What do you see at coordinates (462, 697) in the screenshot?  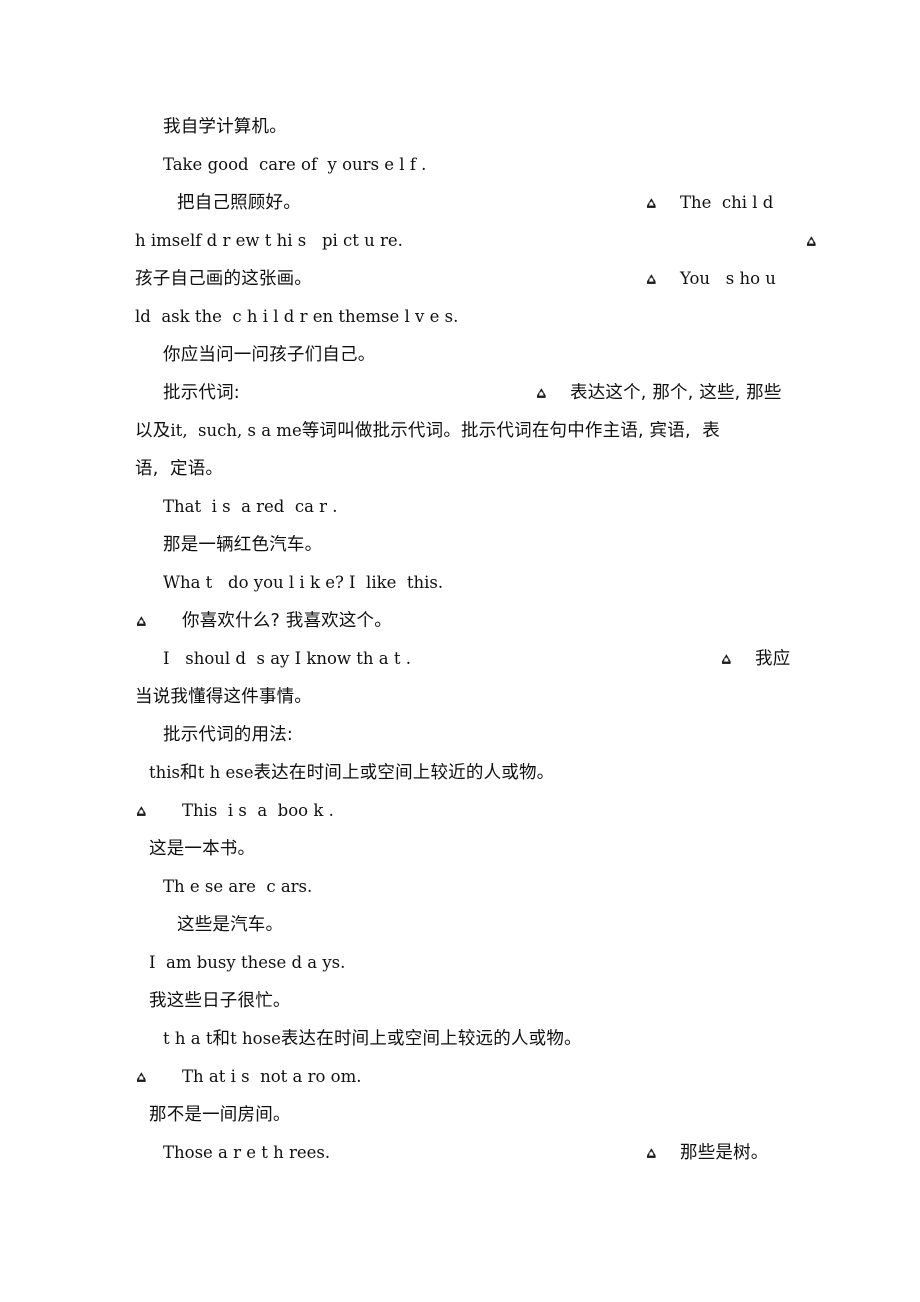 I see `text-line: 当说我懂得这件事情。` at bounding box center [462, 697].